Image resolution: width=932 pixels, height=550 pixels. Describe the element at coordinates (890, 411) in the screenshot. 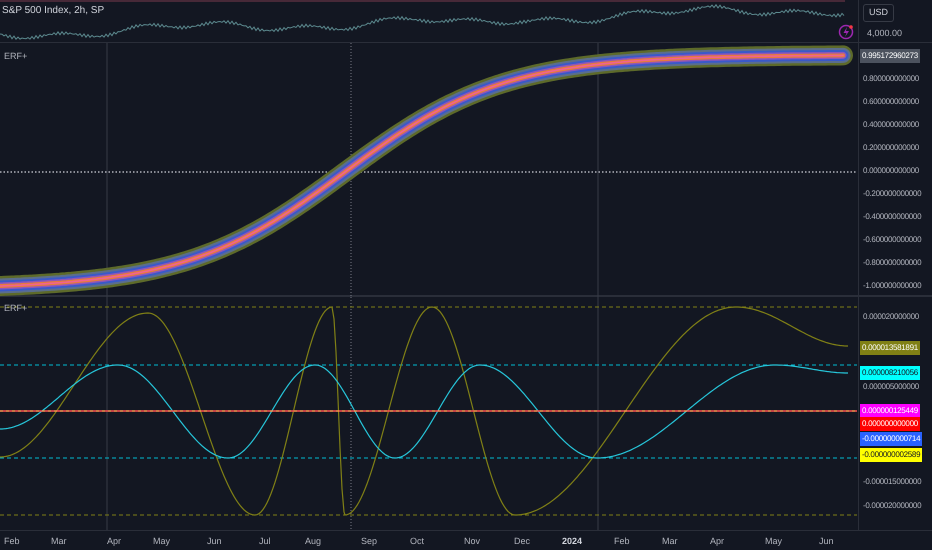

I see `value-tag: 0.000000125449` at that location.